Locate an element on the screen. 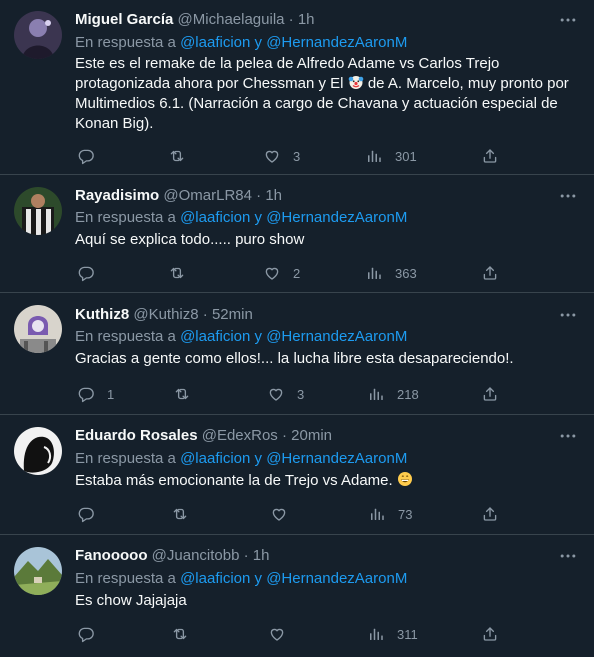 The image size is (594, 657). author-name: Miguel García is located at coordinates (124, 19).